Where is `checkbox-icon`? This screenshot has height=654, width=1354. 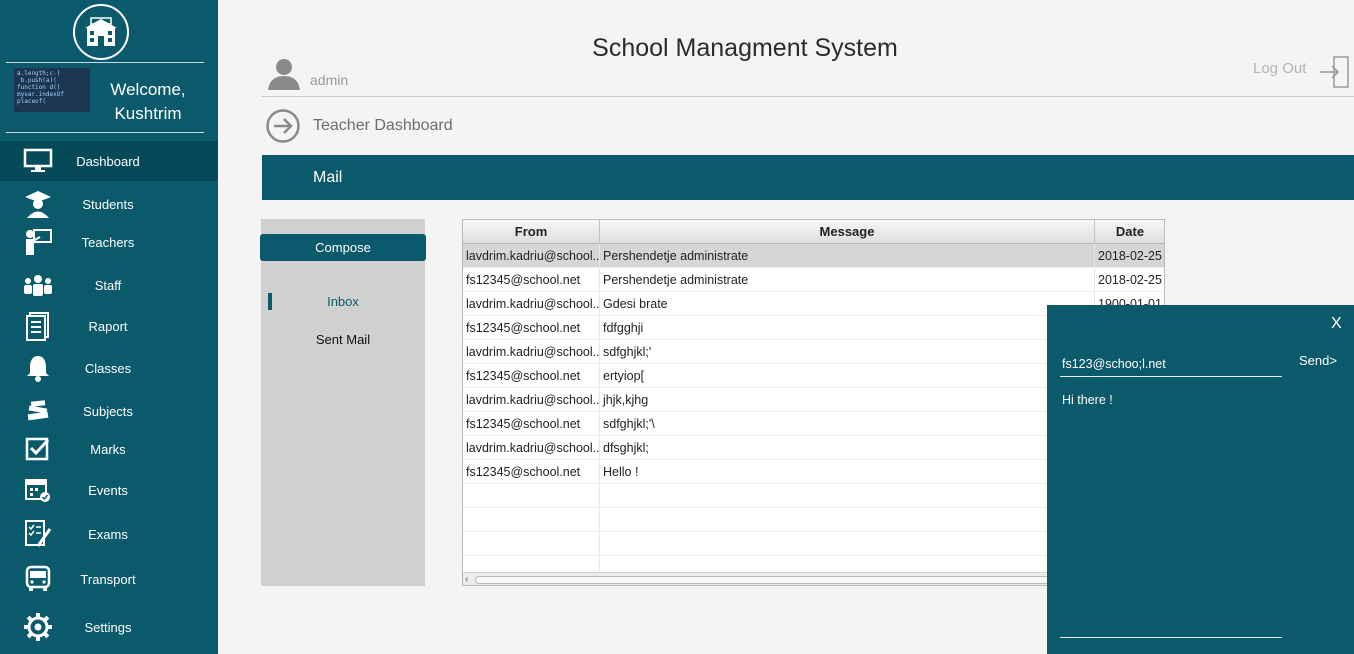
checkbox-icon is located at coordinates (38, 449).